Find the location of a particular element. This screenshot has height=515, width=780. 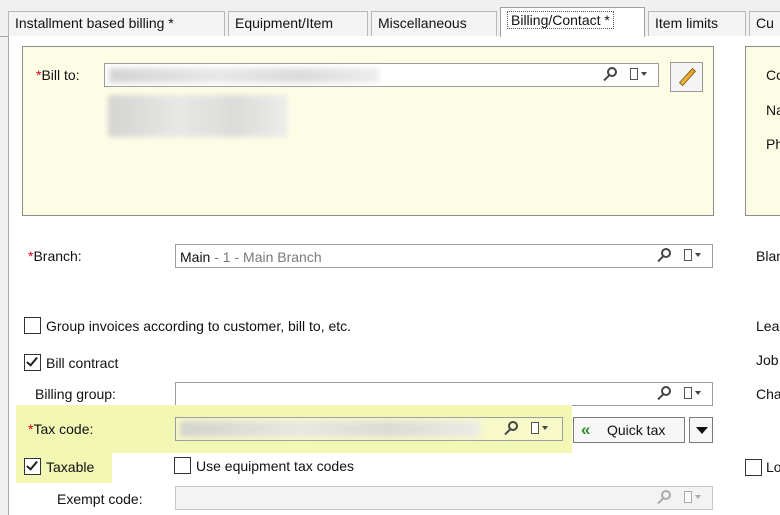

quick-tax-button: « Quick tax is located at coordinates (629, 430).